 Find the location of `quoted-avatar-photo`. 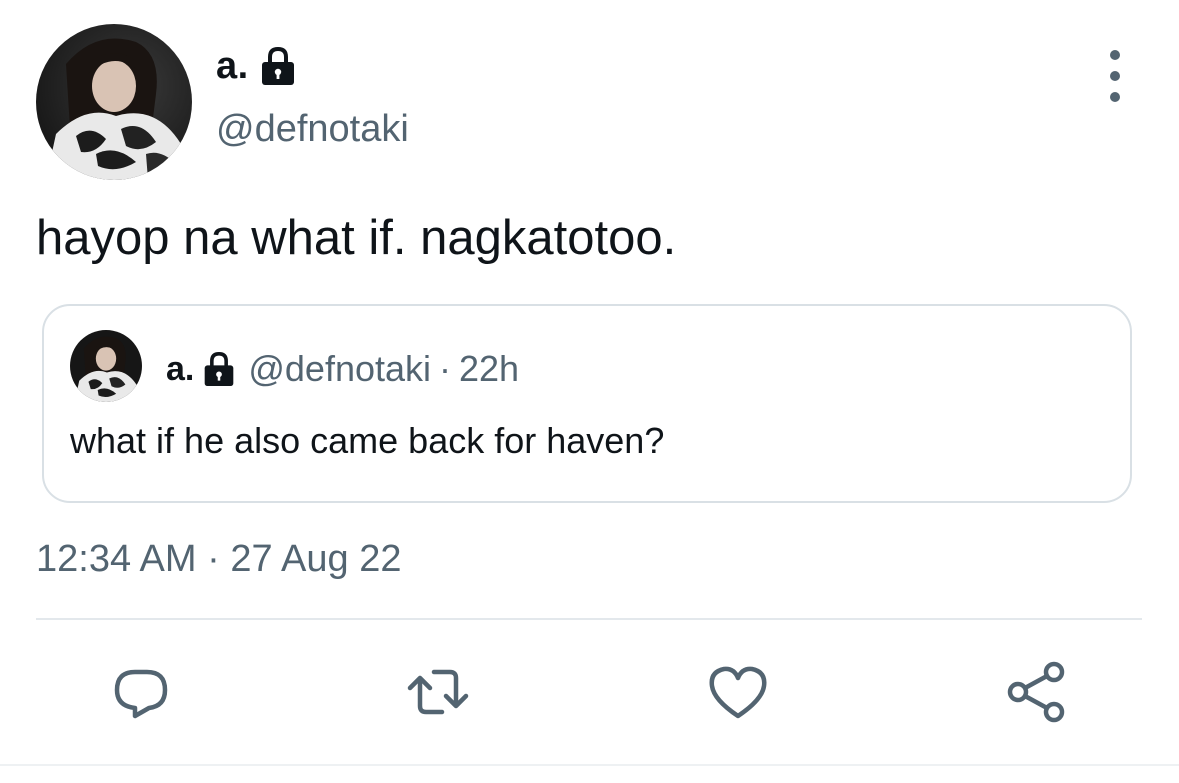

quoted-avatar-photo is located at coordinates (106, 366).